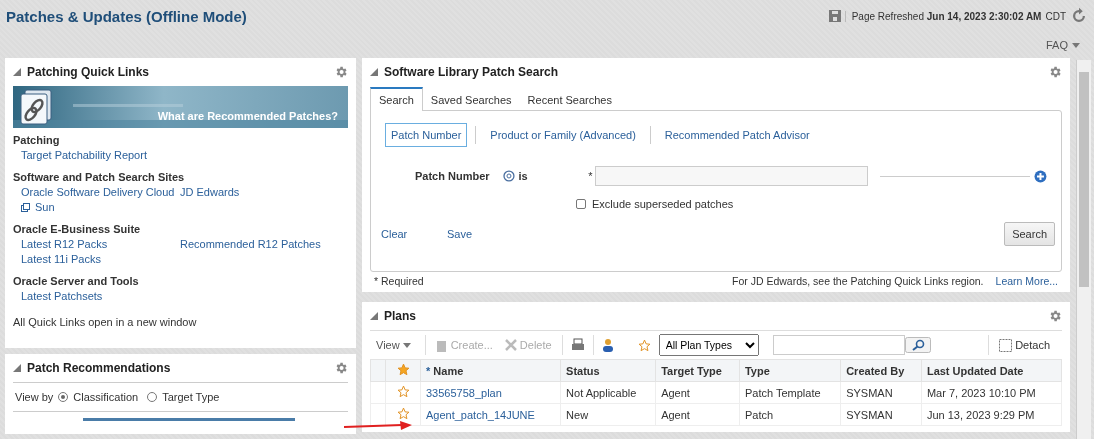  Describe the element at coordinates (1063, 45) in the screenshot. I see `faq-menu: FAQ` at that location.